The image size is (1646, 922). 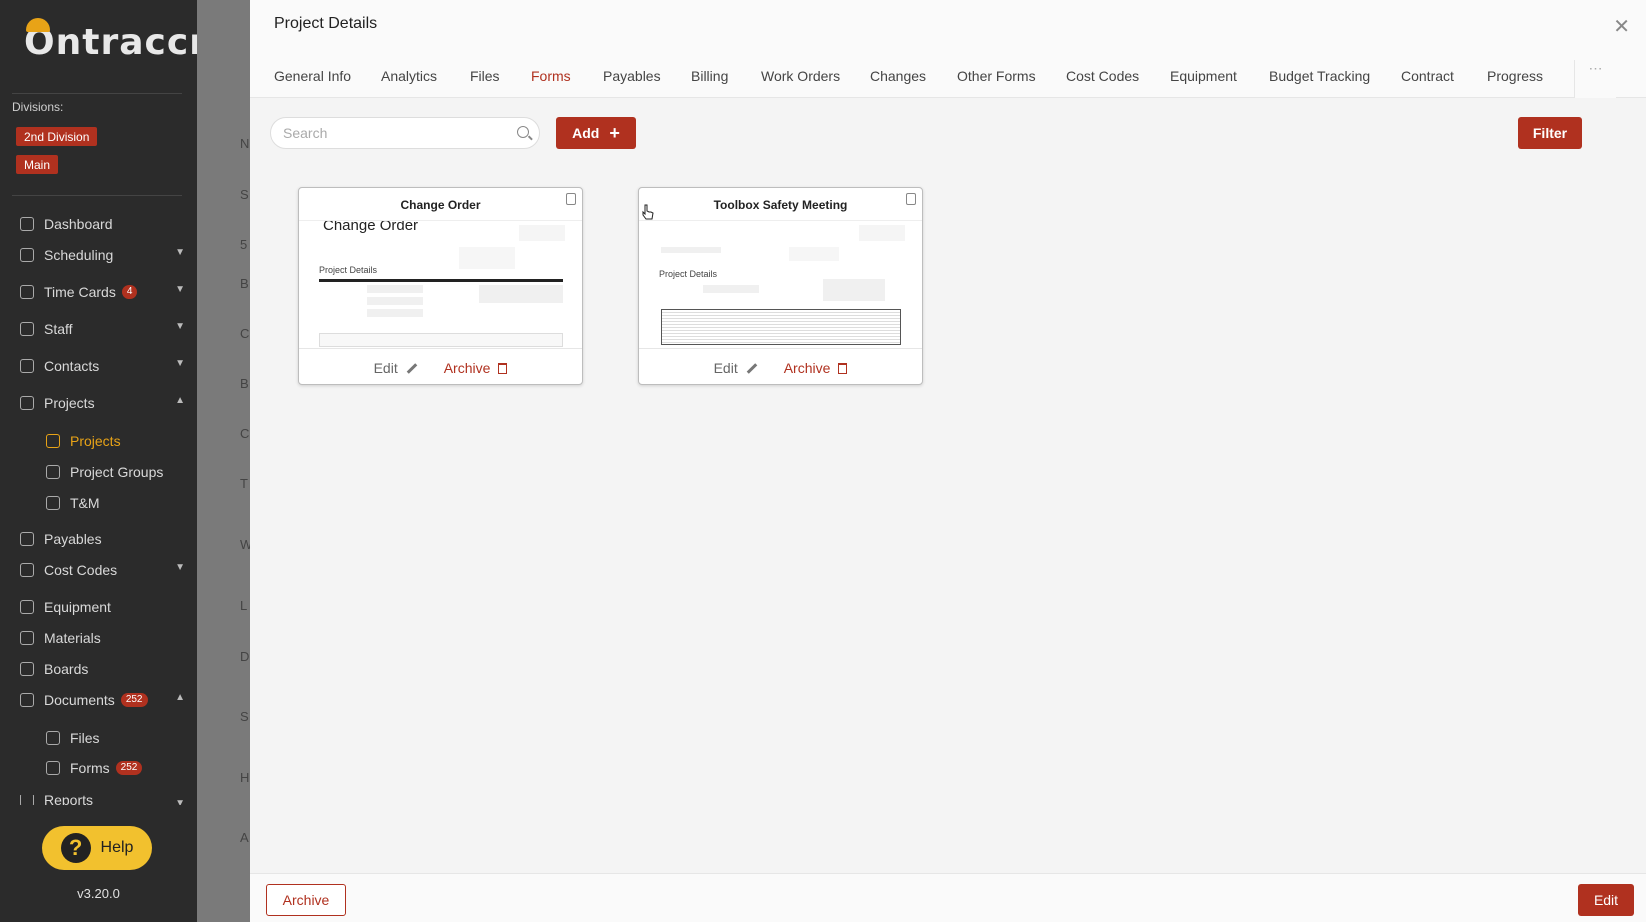 I want to click on sidebar-item-contacts: Contacts ▼, so click(x=102, y=366).